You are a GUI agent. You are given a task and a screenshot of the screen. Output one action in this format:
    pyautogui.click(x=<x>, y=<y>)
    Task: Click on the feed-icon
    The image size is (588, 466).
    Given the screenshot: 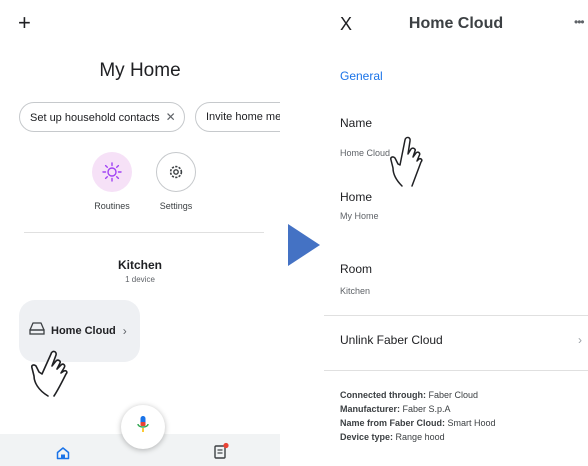 What is the action you would take?
    pyautogui.click(x=221, y=453)
    